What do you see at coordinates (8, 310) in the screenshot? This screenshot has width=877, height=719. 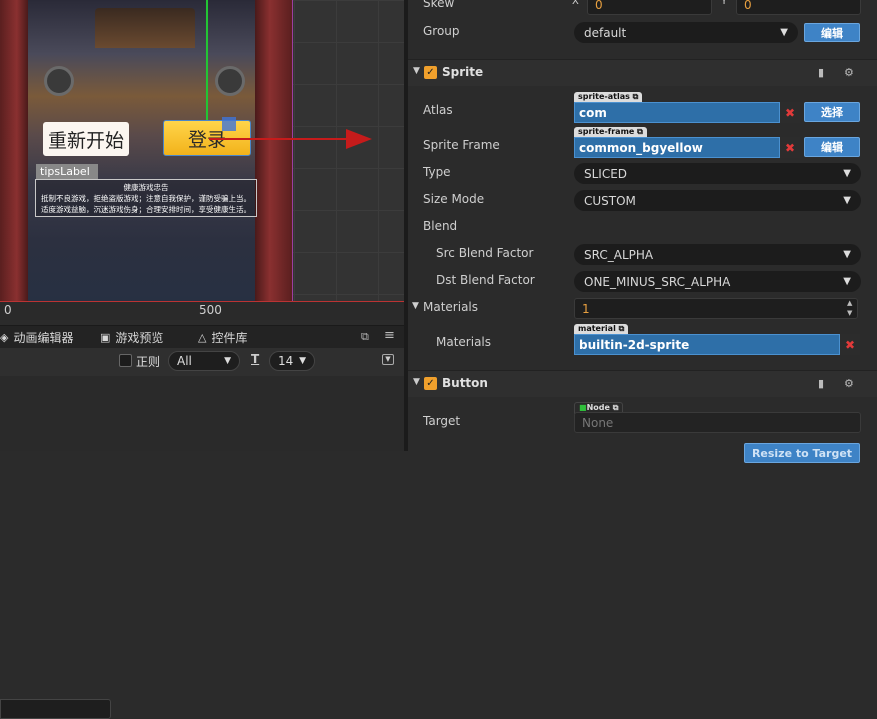 I see `ruler-tick-0: 0` at bounding box center [8, 310].